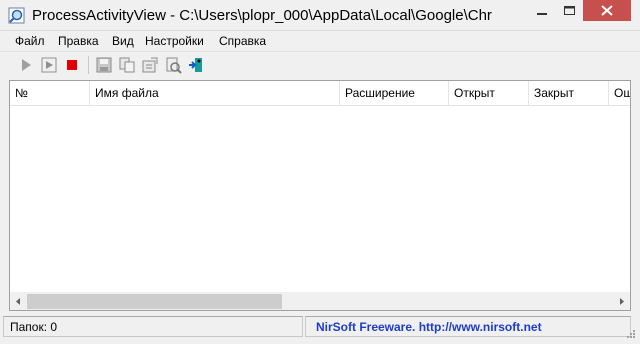 The image size is (640, 344). I want to click on maximize-icon, so click(569, 10).